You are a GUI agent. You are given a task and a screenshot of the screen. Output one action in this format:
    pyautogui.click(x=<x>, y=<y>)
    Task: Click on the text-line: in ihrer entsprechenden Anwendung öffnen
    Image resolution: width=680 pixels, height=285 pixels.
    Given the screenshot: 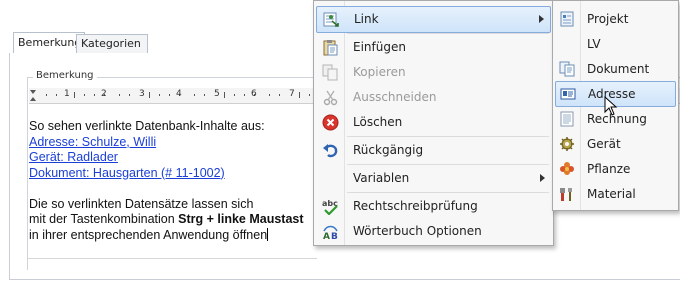 What is the action you would take?
    pyautogui.click(x=179, y=235)
    